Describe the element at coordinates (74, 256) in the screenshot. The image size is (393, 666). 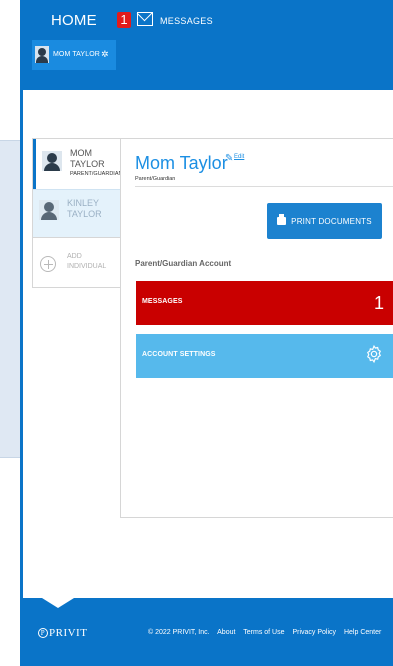
I see `add-individual-label-line1: ADD` at that location.